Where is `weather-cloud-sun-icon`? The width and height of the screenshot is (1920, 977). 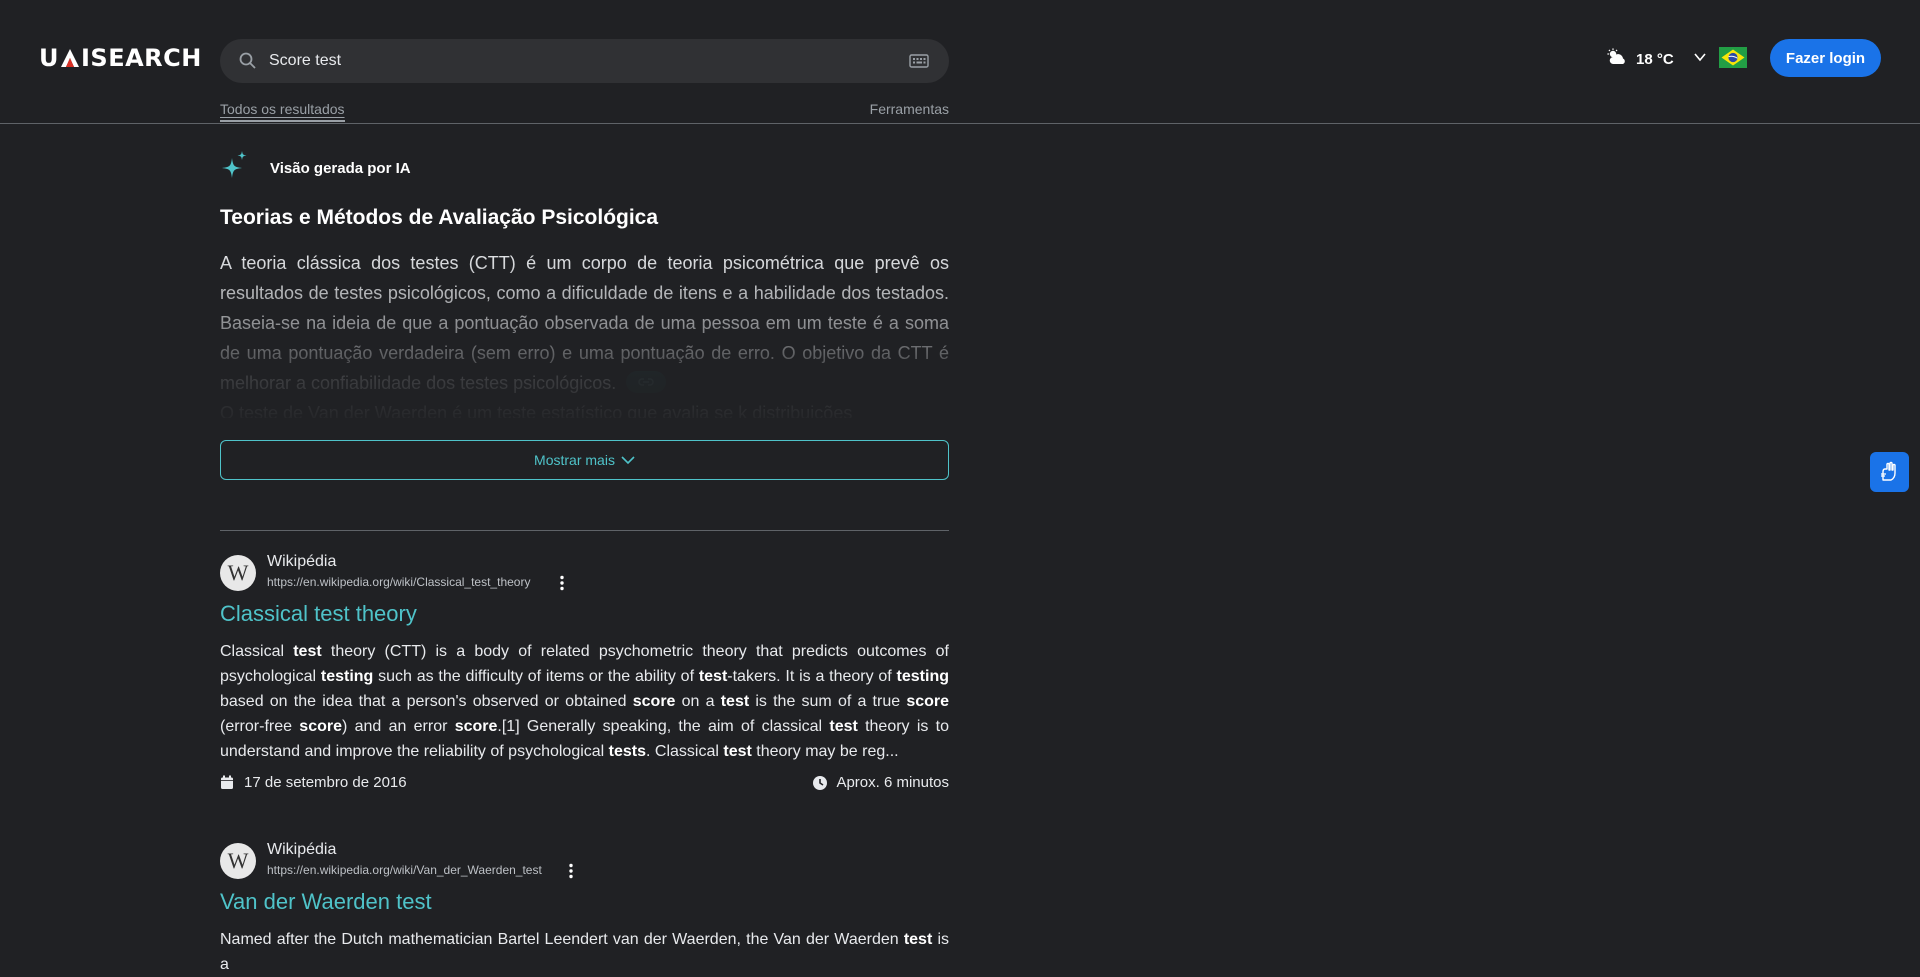
weather-cloud-sun-icon is located at coordinates (1617, 59).